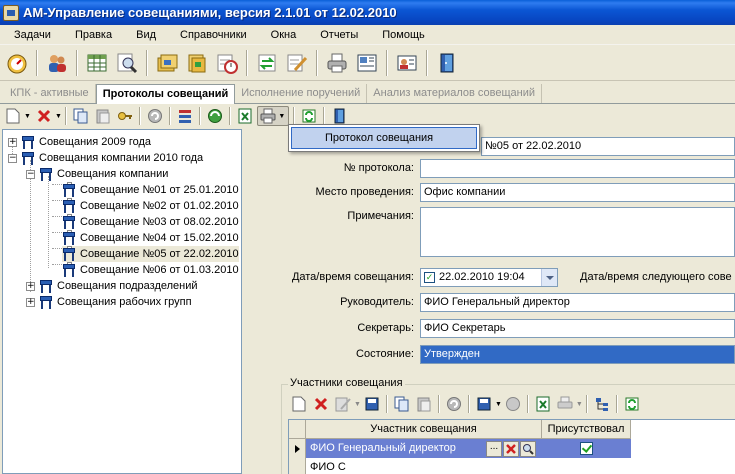  What do you see at coordinates (272, 116) in the screenshot?
I see `print-menu-button: ▼` at bounding box center [272, 116].